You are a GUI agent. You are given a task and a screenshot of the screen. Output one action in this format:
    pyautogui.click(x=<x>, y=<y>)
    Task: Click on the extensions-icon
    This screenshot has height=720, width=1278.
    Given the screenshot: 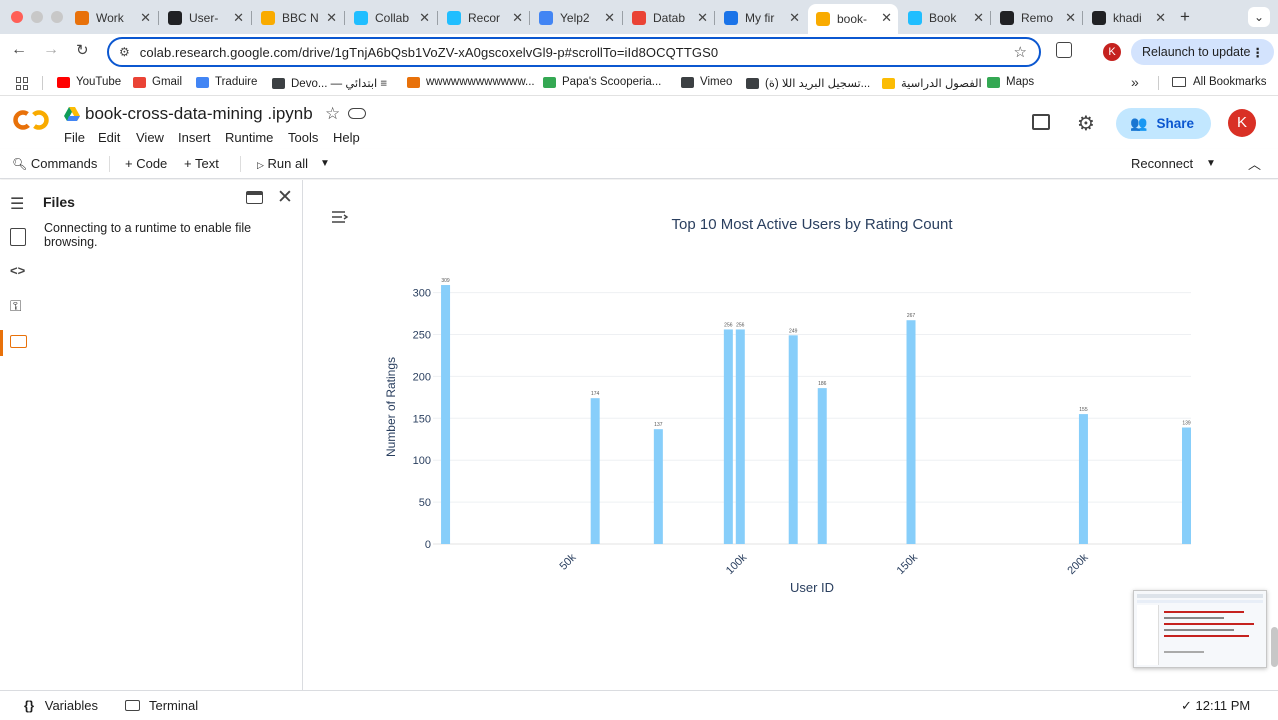 What is the action you would take?
    pyautogui.click(x=1064, y=50)
    